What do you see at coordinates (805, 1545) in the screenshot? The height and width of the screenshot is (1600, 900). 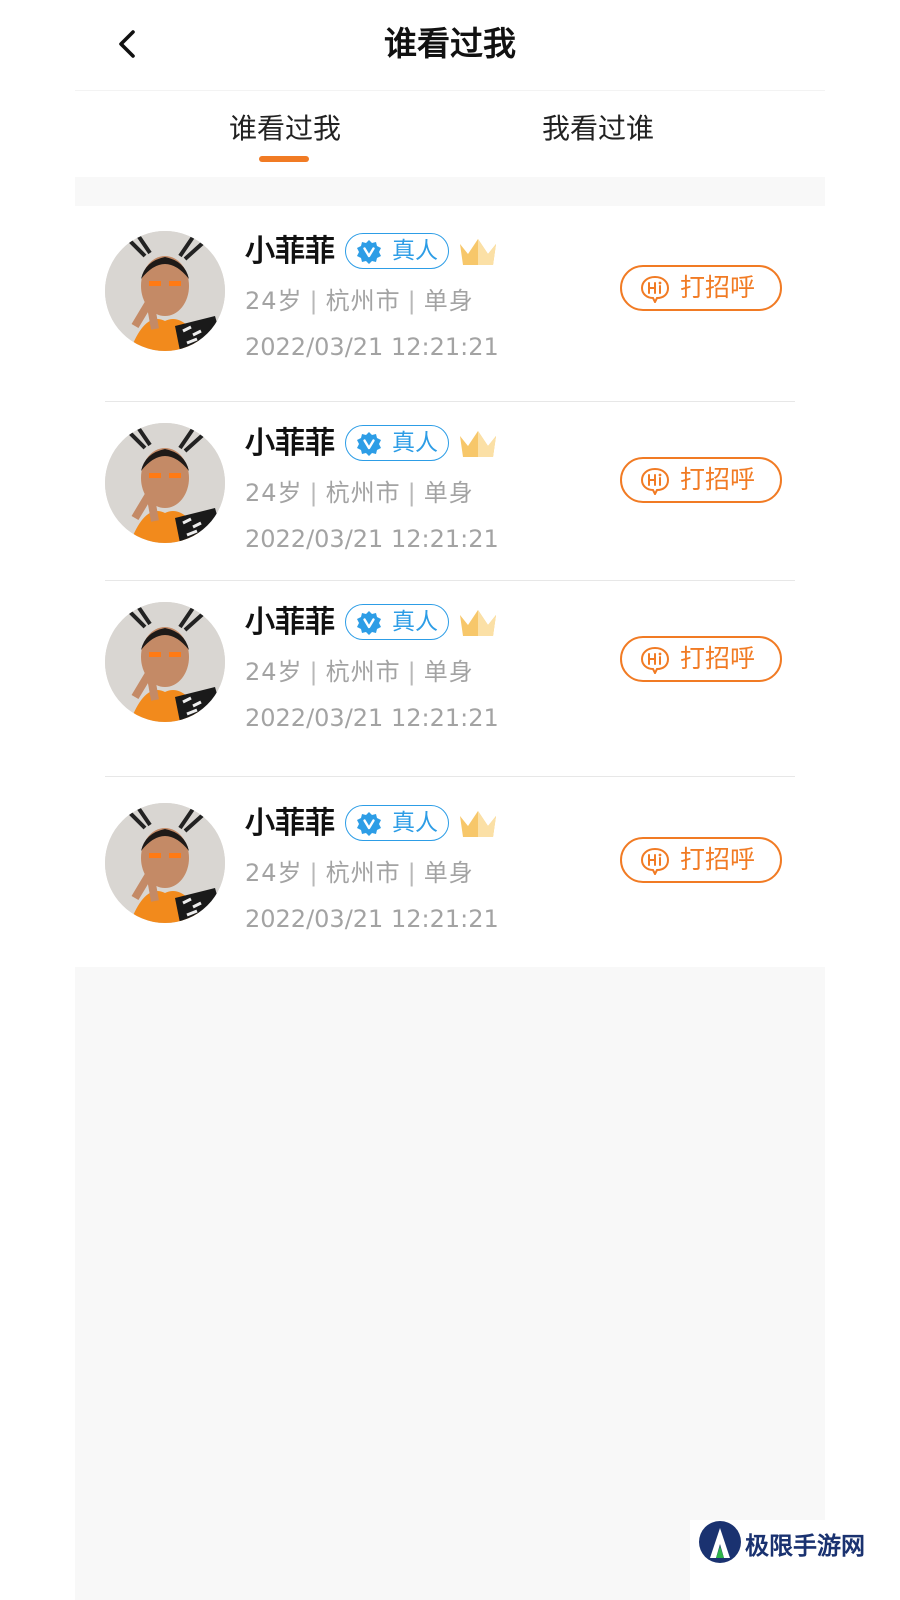 I see `watermark-text: 极限手游网` at bounding box center [805, 1545].